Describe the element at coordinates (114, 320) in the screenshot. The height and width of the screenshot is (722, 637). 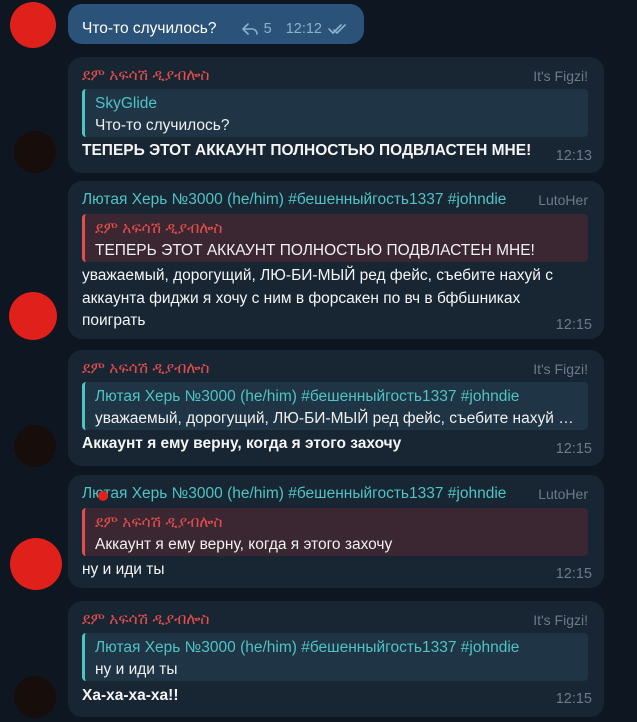
I see `message-line: поиграть` at that location.